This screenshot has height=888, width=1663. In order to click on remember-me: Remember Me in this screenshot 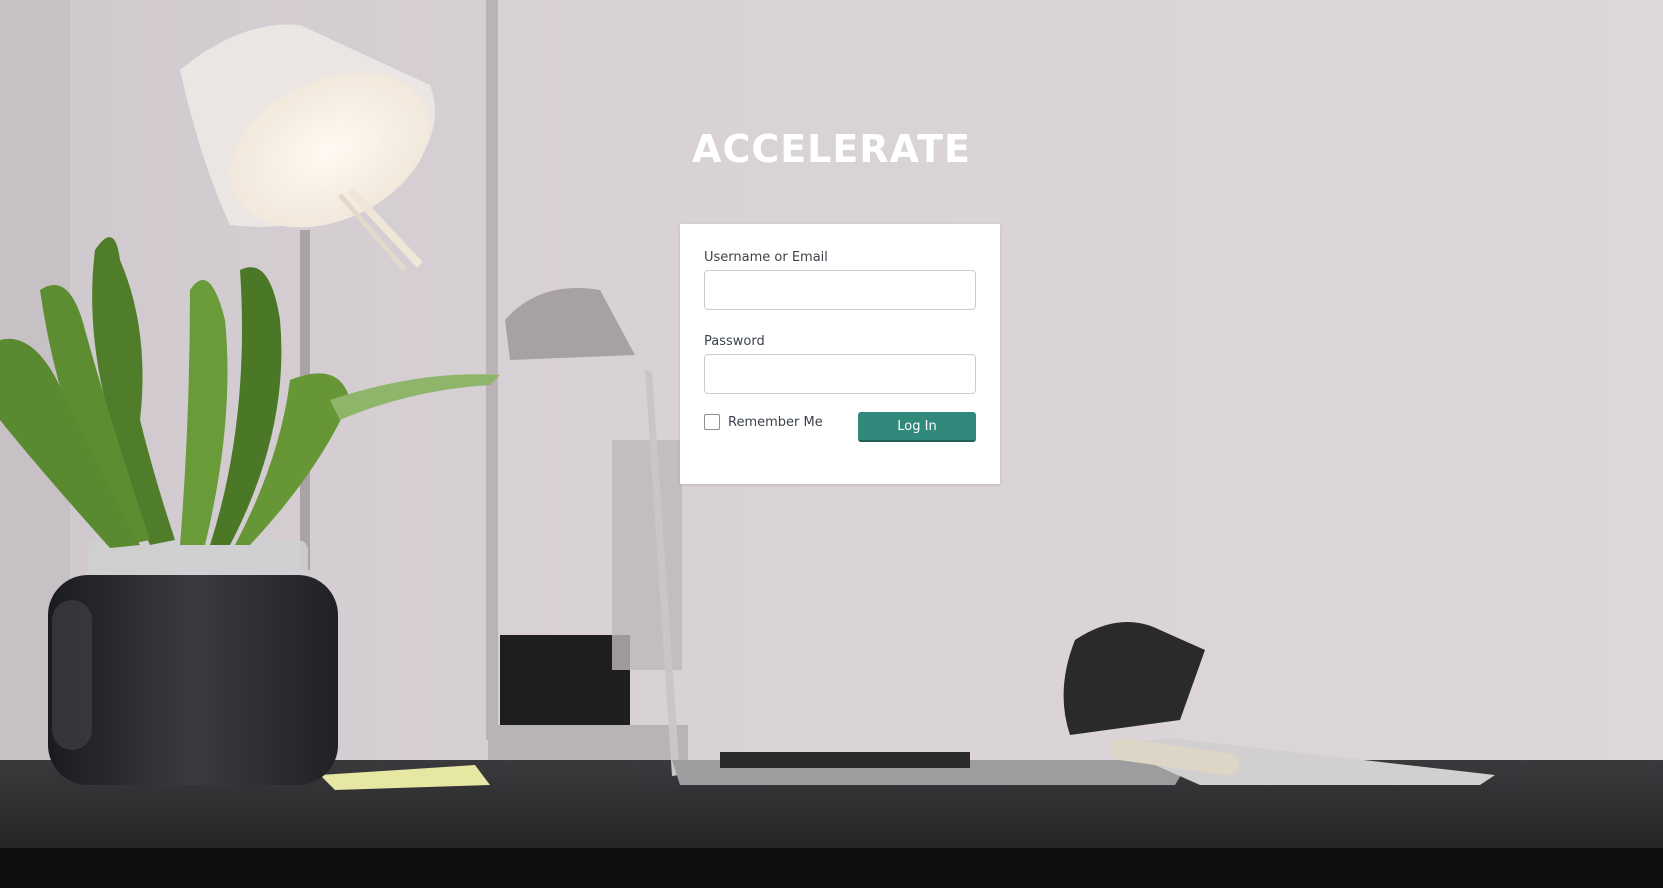, I will do `click(763, 422)`.